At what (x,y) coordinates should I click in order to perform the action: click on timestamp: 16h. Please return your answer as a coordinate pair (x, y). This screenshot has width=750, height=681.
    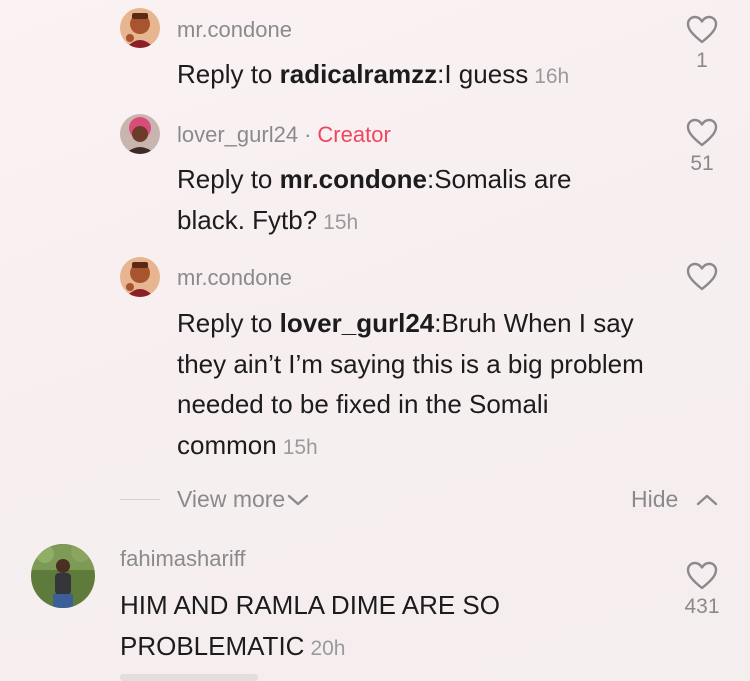
    Looking at the image, I should click on (552, 76).